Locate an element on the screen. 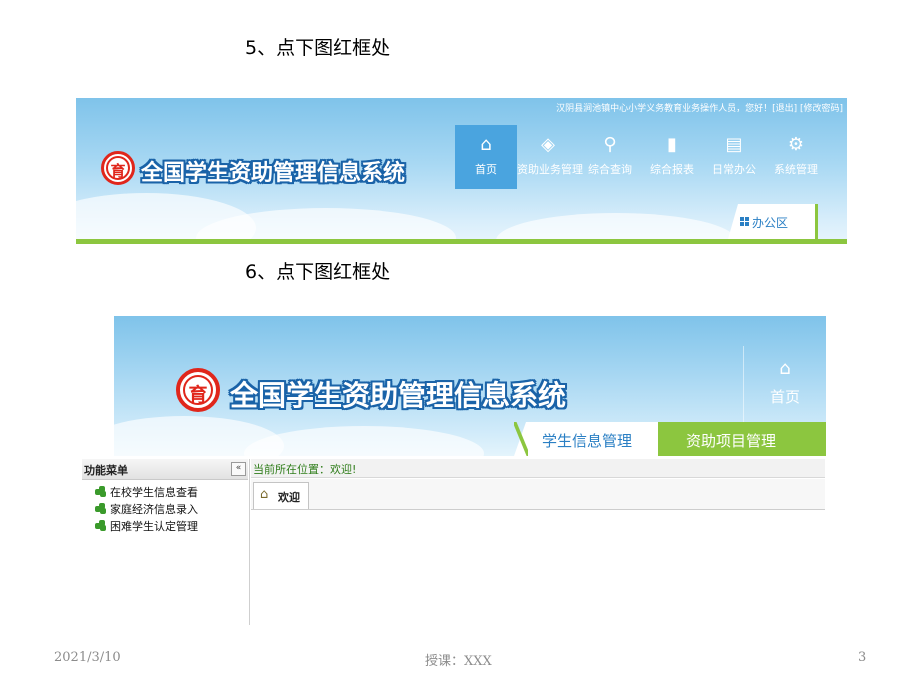 The height and width of the screenshot is (690, 920). function-menu-header: 功能菜单 « is located at coordinates (165, 469).